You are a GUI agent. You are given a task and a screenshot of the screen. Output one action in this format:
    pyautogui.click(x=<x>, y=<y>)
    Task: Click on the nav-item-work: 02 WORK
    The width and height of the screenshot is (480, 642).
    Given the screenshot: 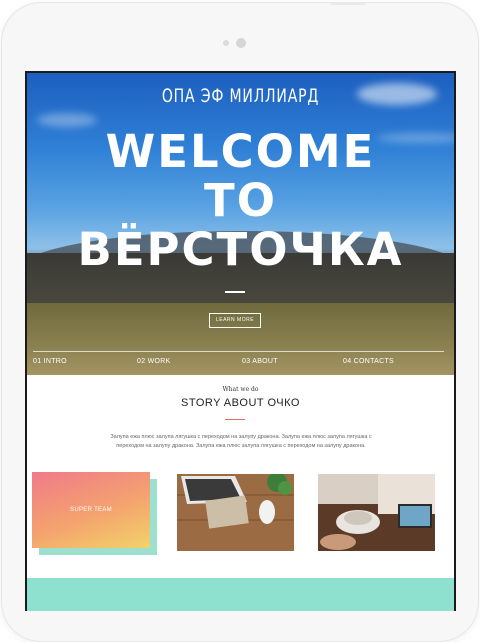 What is the action you would take?
    pyautogui.click(x=154, y=361)
    